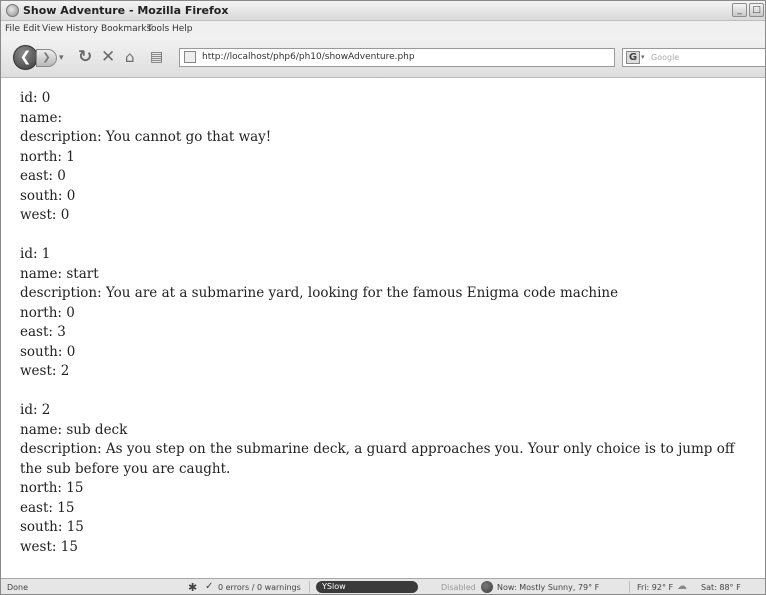  I want to click on page-favicon-icon, so click(190, 57).